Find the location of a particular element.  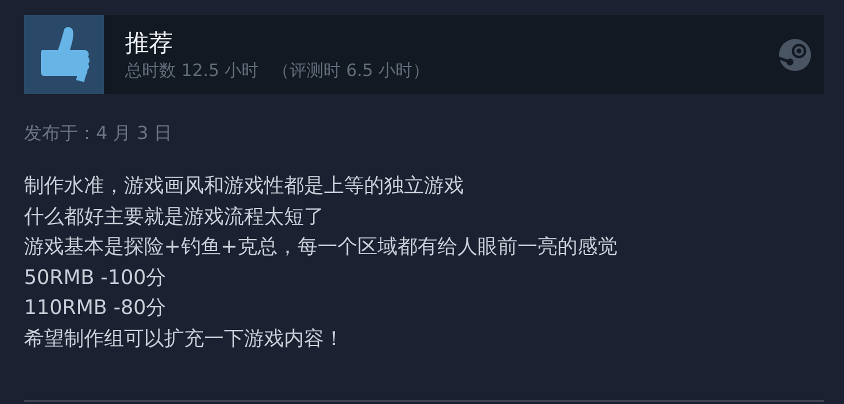

review-text-line: 制作水准，游戏画风和游戏性都是上等的独立游戏 is located at coordinates (244, 185).